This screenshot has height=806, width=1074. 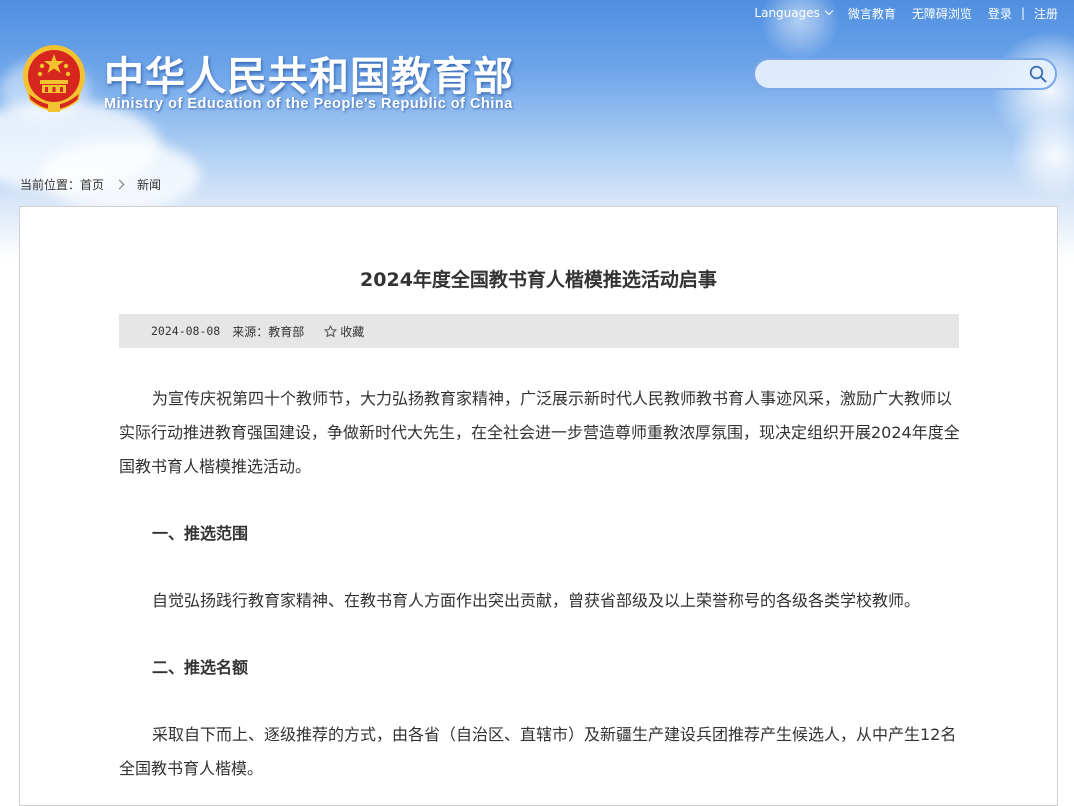 What do you see at coordinates (149, 184) in the screenshot?
I see `breadcrumb-news-link: 新闻` at bounding box center [149, 184].